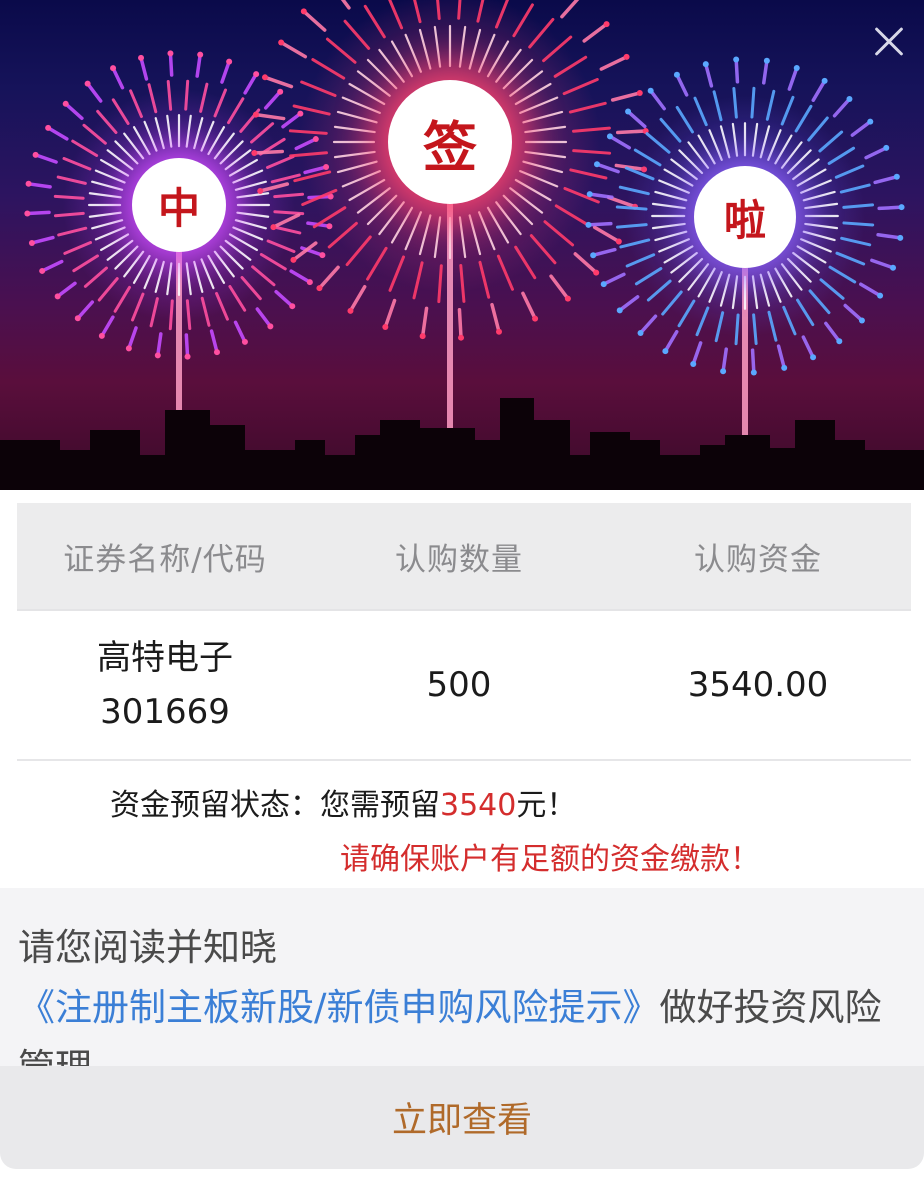  I want to click on funding-warning: 请确保账户有足额的资金缴款！, so click(550, 859).